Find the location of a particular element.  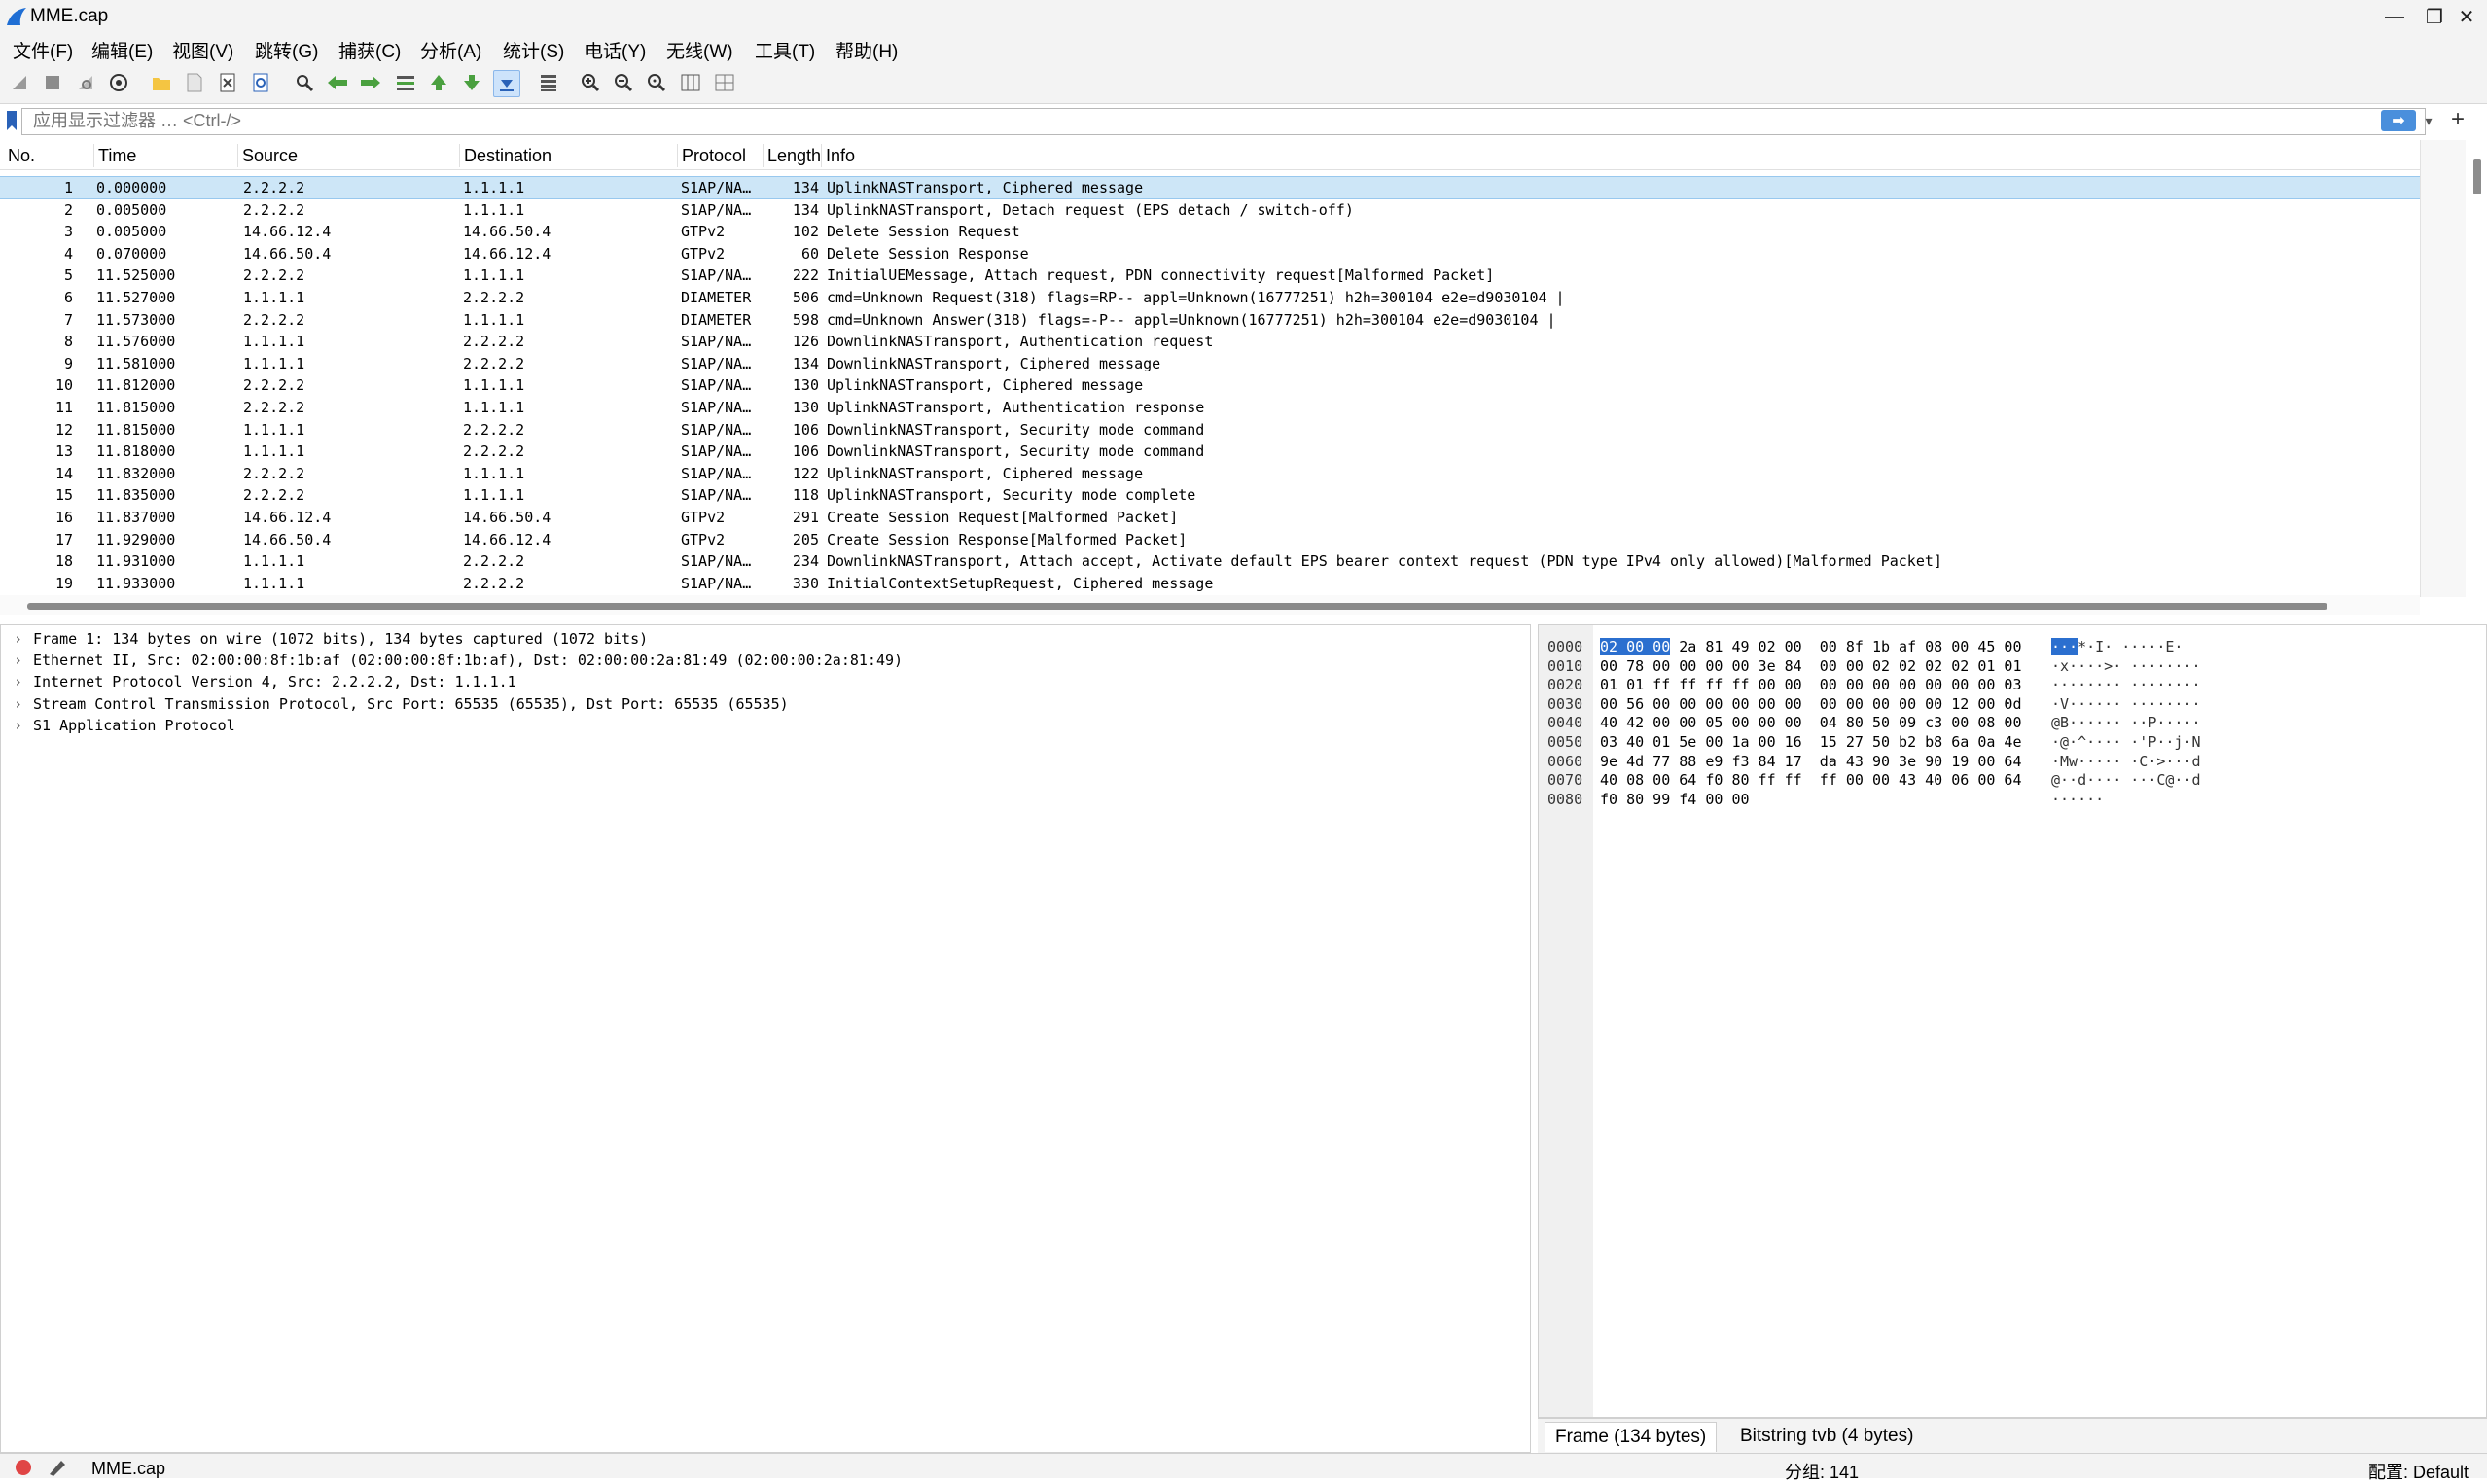

menu-telephony: 电话(Y) is located at coordinates (615, 50).